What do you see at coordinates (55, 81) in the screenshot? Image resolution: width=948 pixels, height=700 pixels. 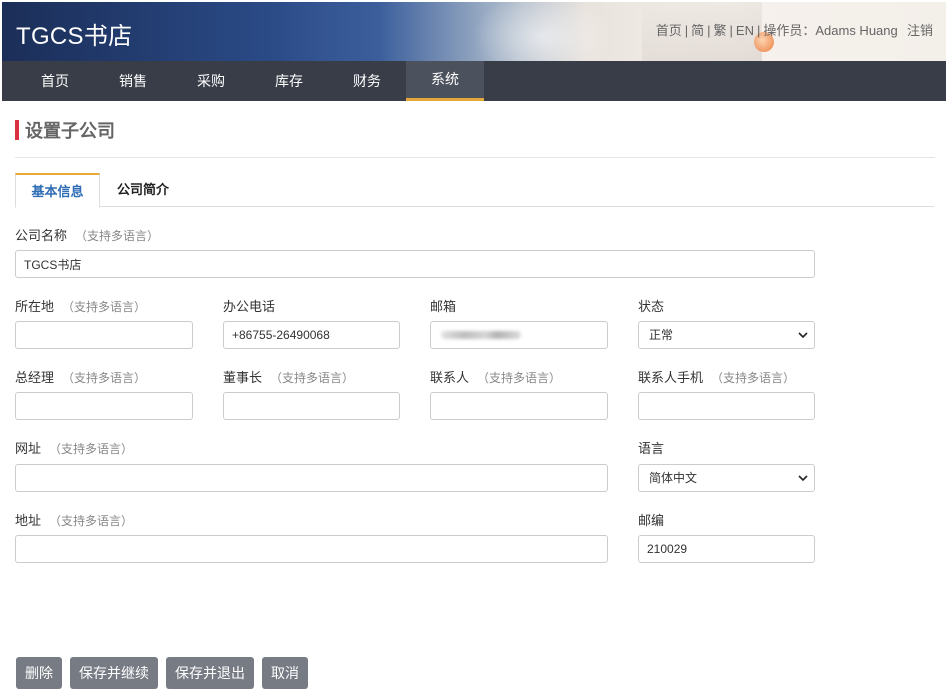 I see `nav-item-home: 首页` at bounding box center [55, 81].